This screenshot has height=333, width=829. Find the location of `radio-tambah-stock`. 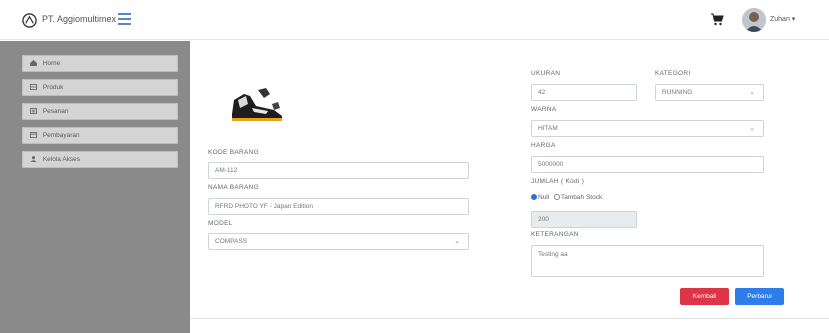

radio-tambah-stock is located at coordinates (557, 197).